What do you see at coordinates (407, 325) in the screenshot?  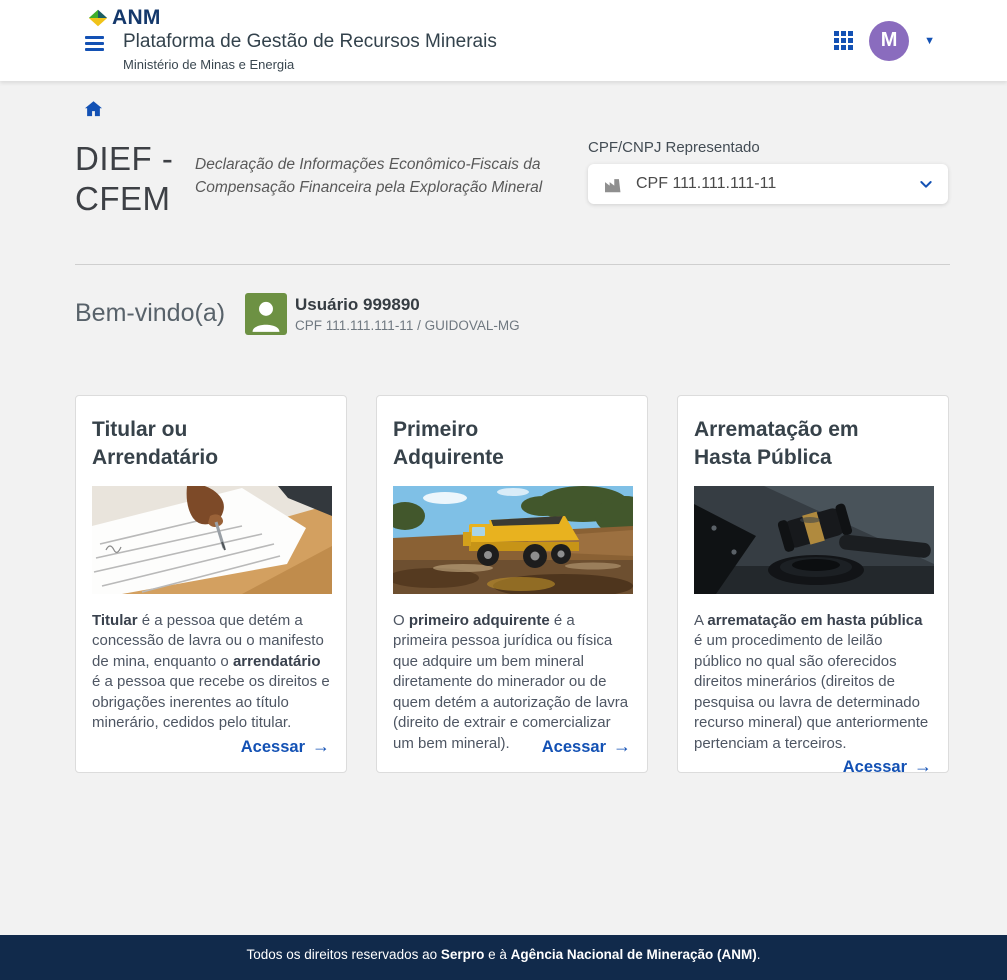 I see `user-detail: CPF 111.111.111-11 / GUIDOVAL-MG` at bounding box center [407, 325].